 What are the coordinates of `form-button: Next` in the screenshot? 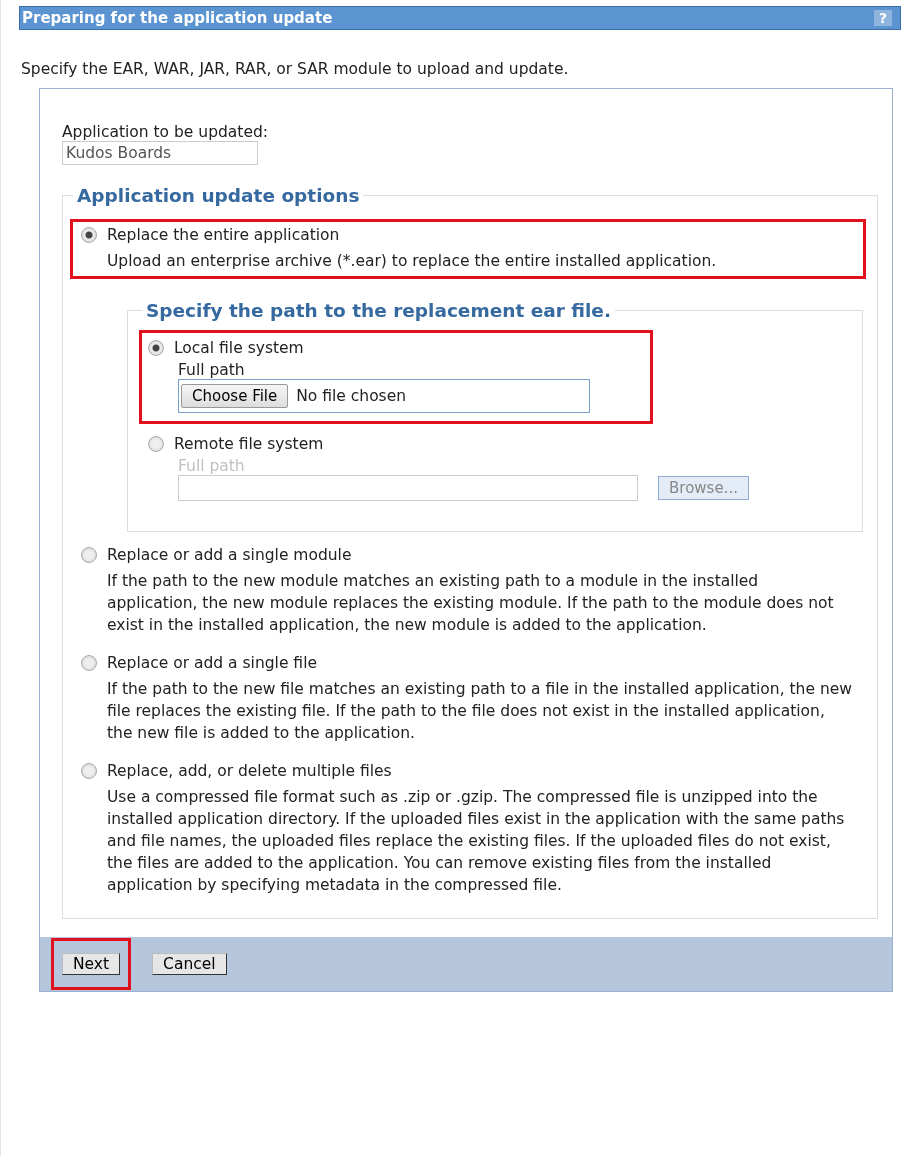 It's located at (91, 964).